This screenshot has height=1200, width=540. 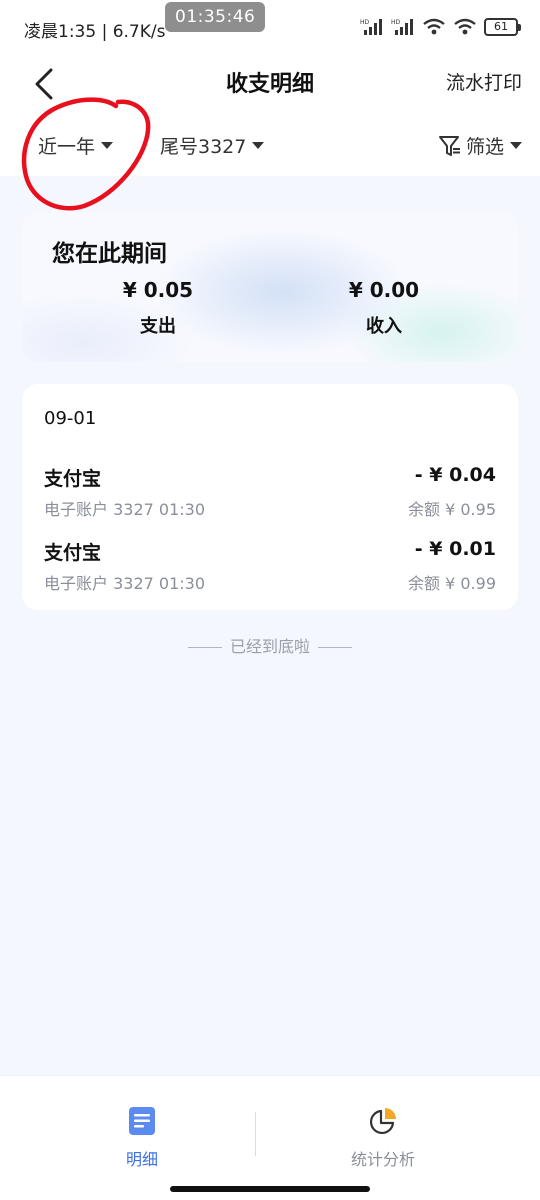 What do you see at coordinates (158, 308) in the screenshot?
I see `expense-summary: ¥ 0.05 支出` at bounding box center [158, 308].